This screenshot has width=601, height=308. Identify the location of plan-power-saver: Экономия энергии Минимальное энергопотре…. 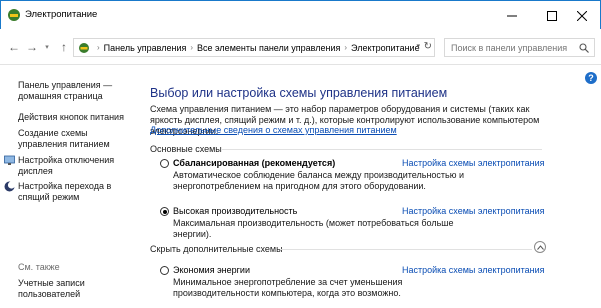
(352, 282).